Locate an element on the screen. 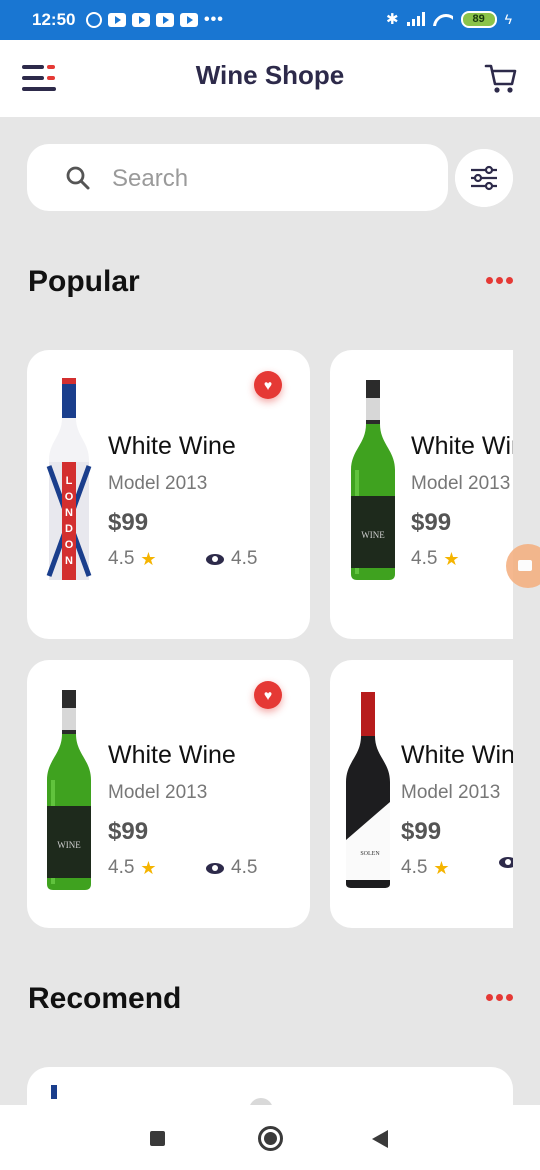 The image size is (540, 1170). back-icon is located at coordinates (380, 1139).